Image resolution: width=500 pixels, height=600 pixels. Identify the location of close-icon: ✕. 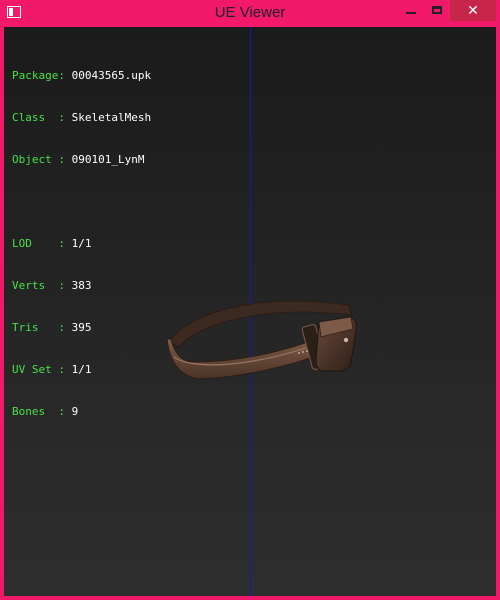
(473, 11).